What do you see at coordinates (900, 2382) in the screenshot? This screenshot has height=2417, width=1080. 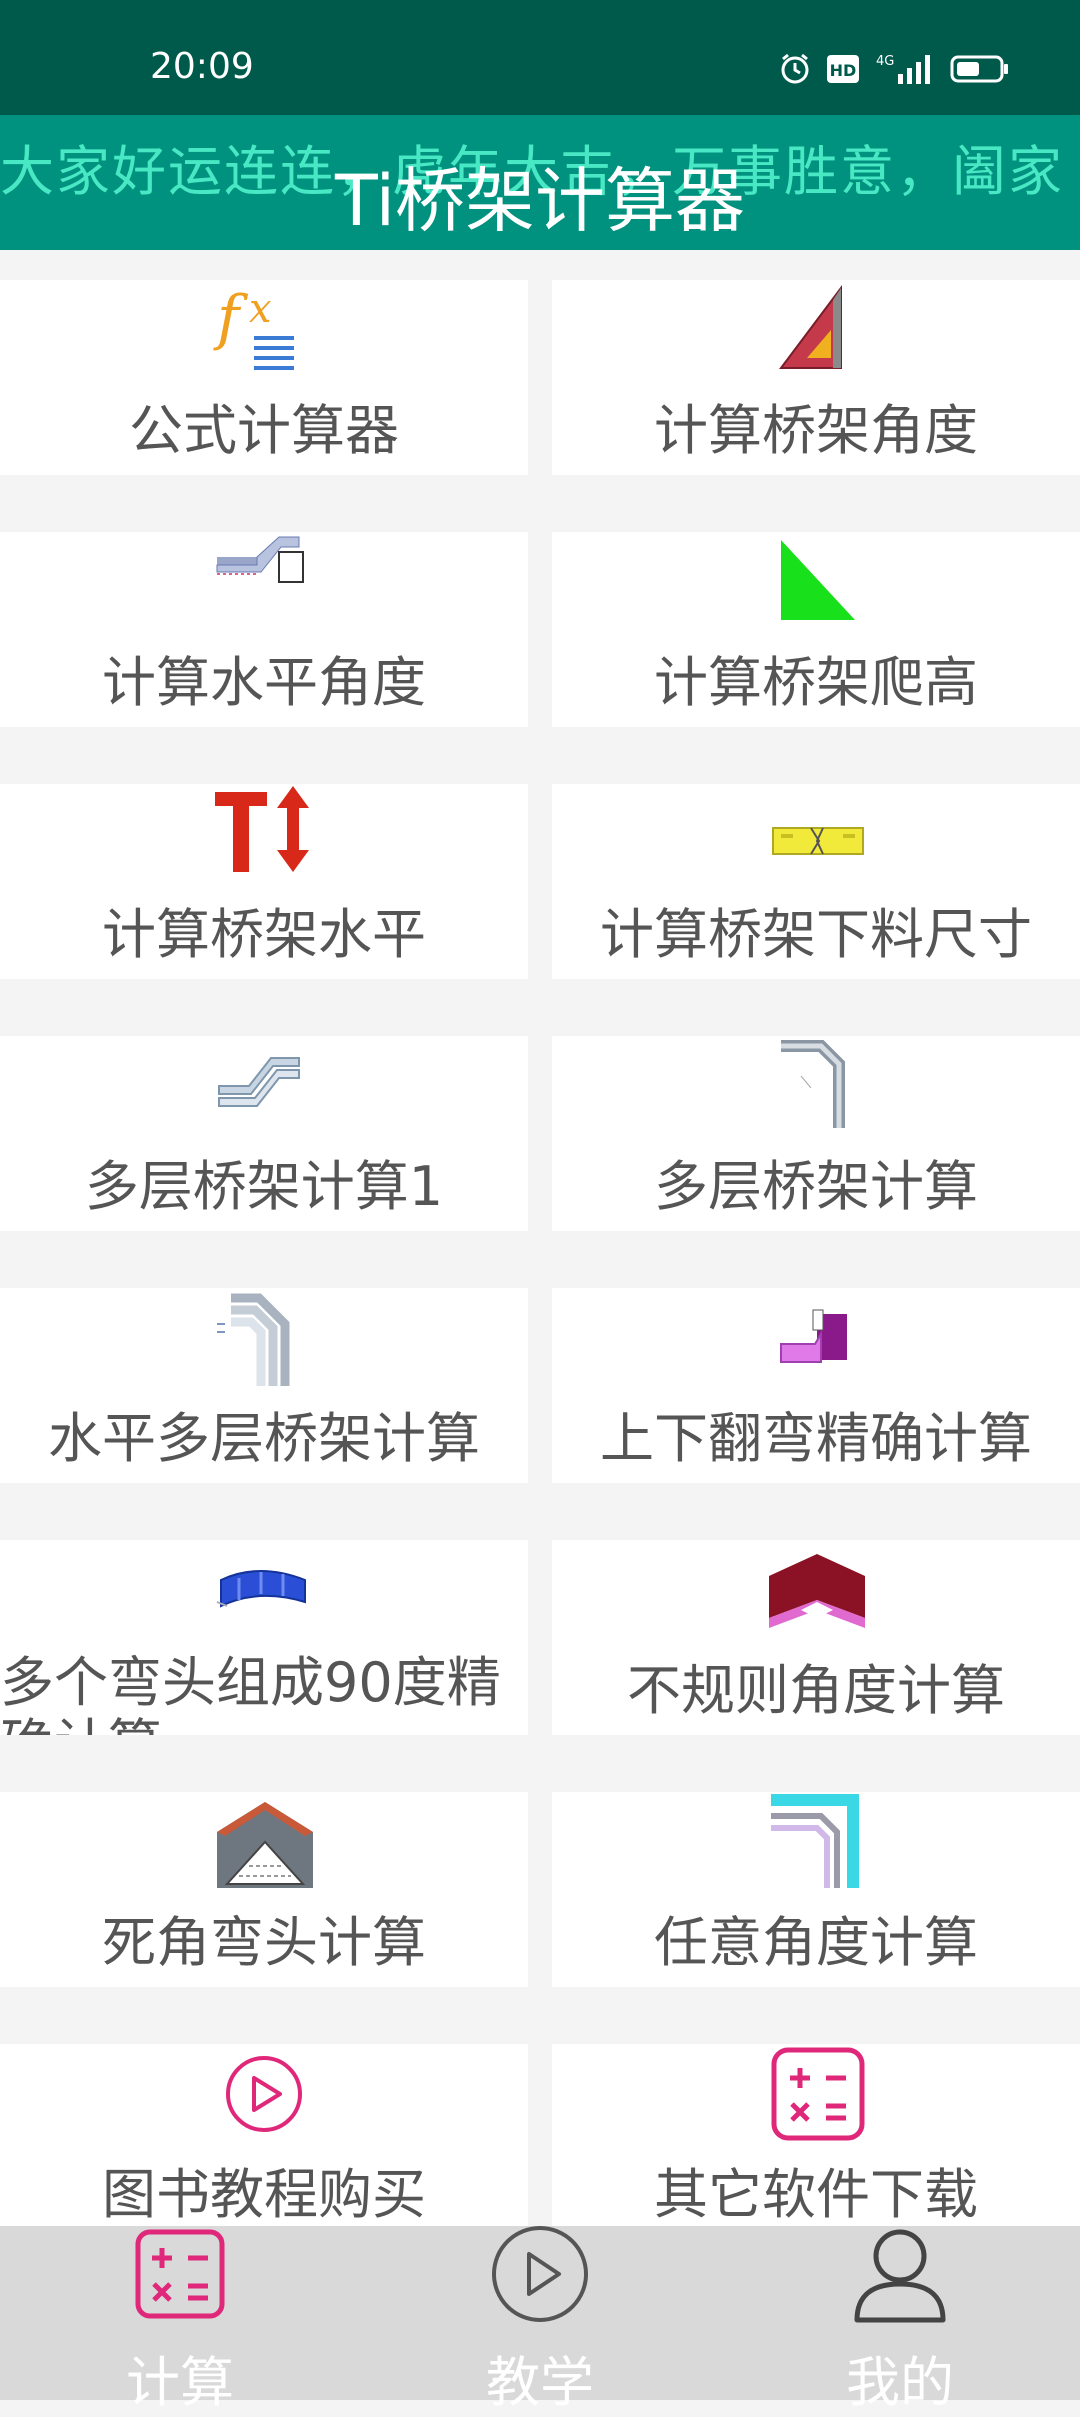 I see `nav-label: 我的` at bounding box center [900, 2382].